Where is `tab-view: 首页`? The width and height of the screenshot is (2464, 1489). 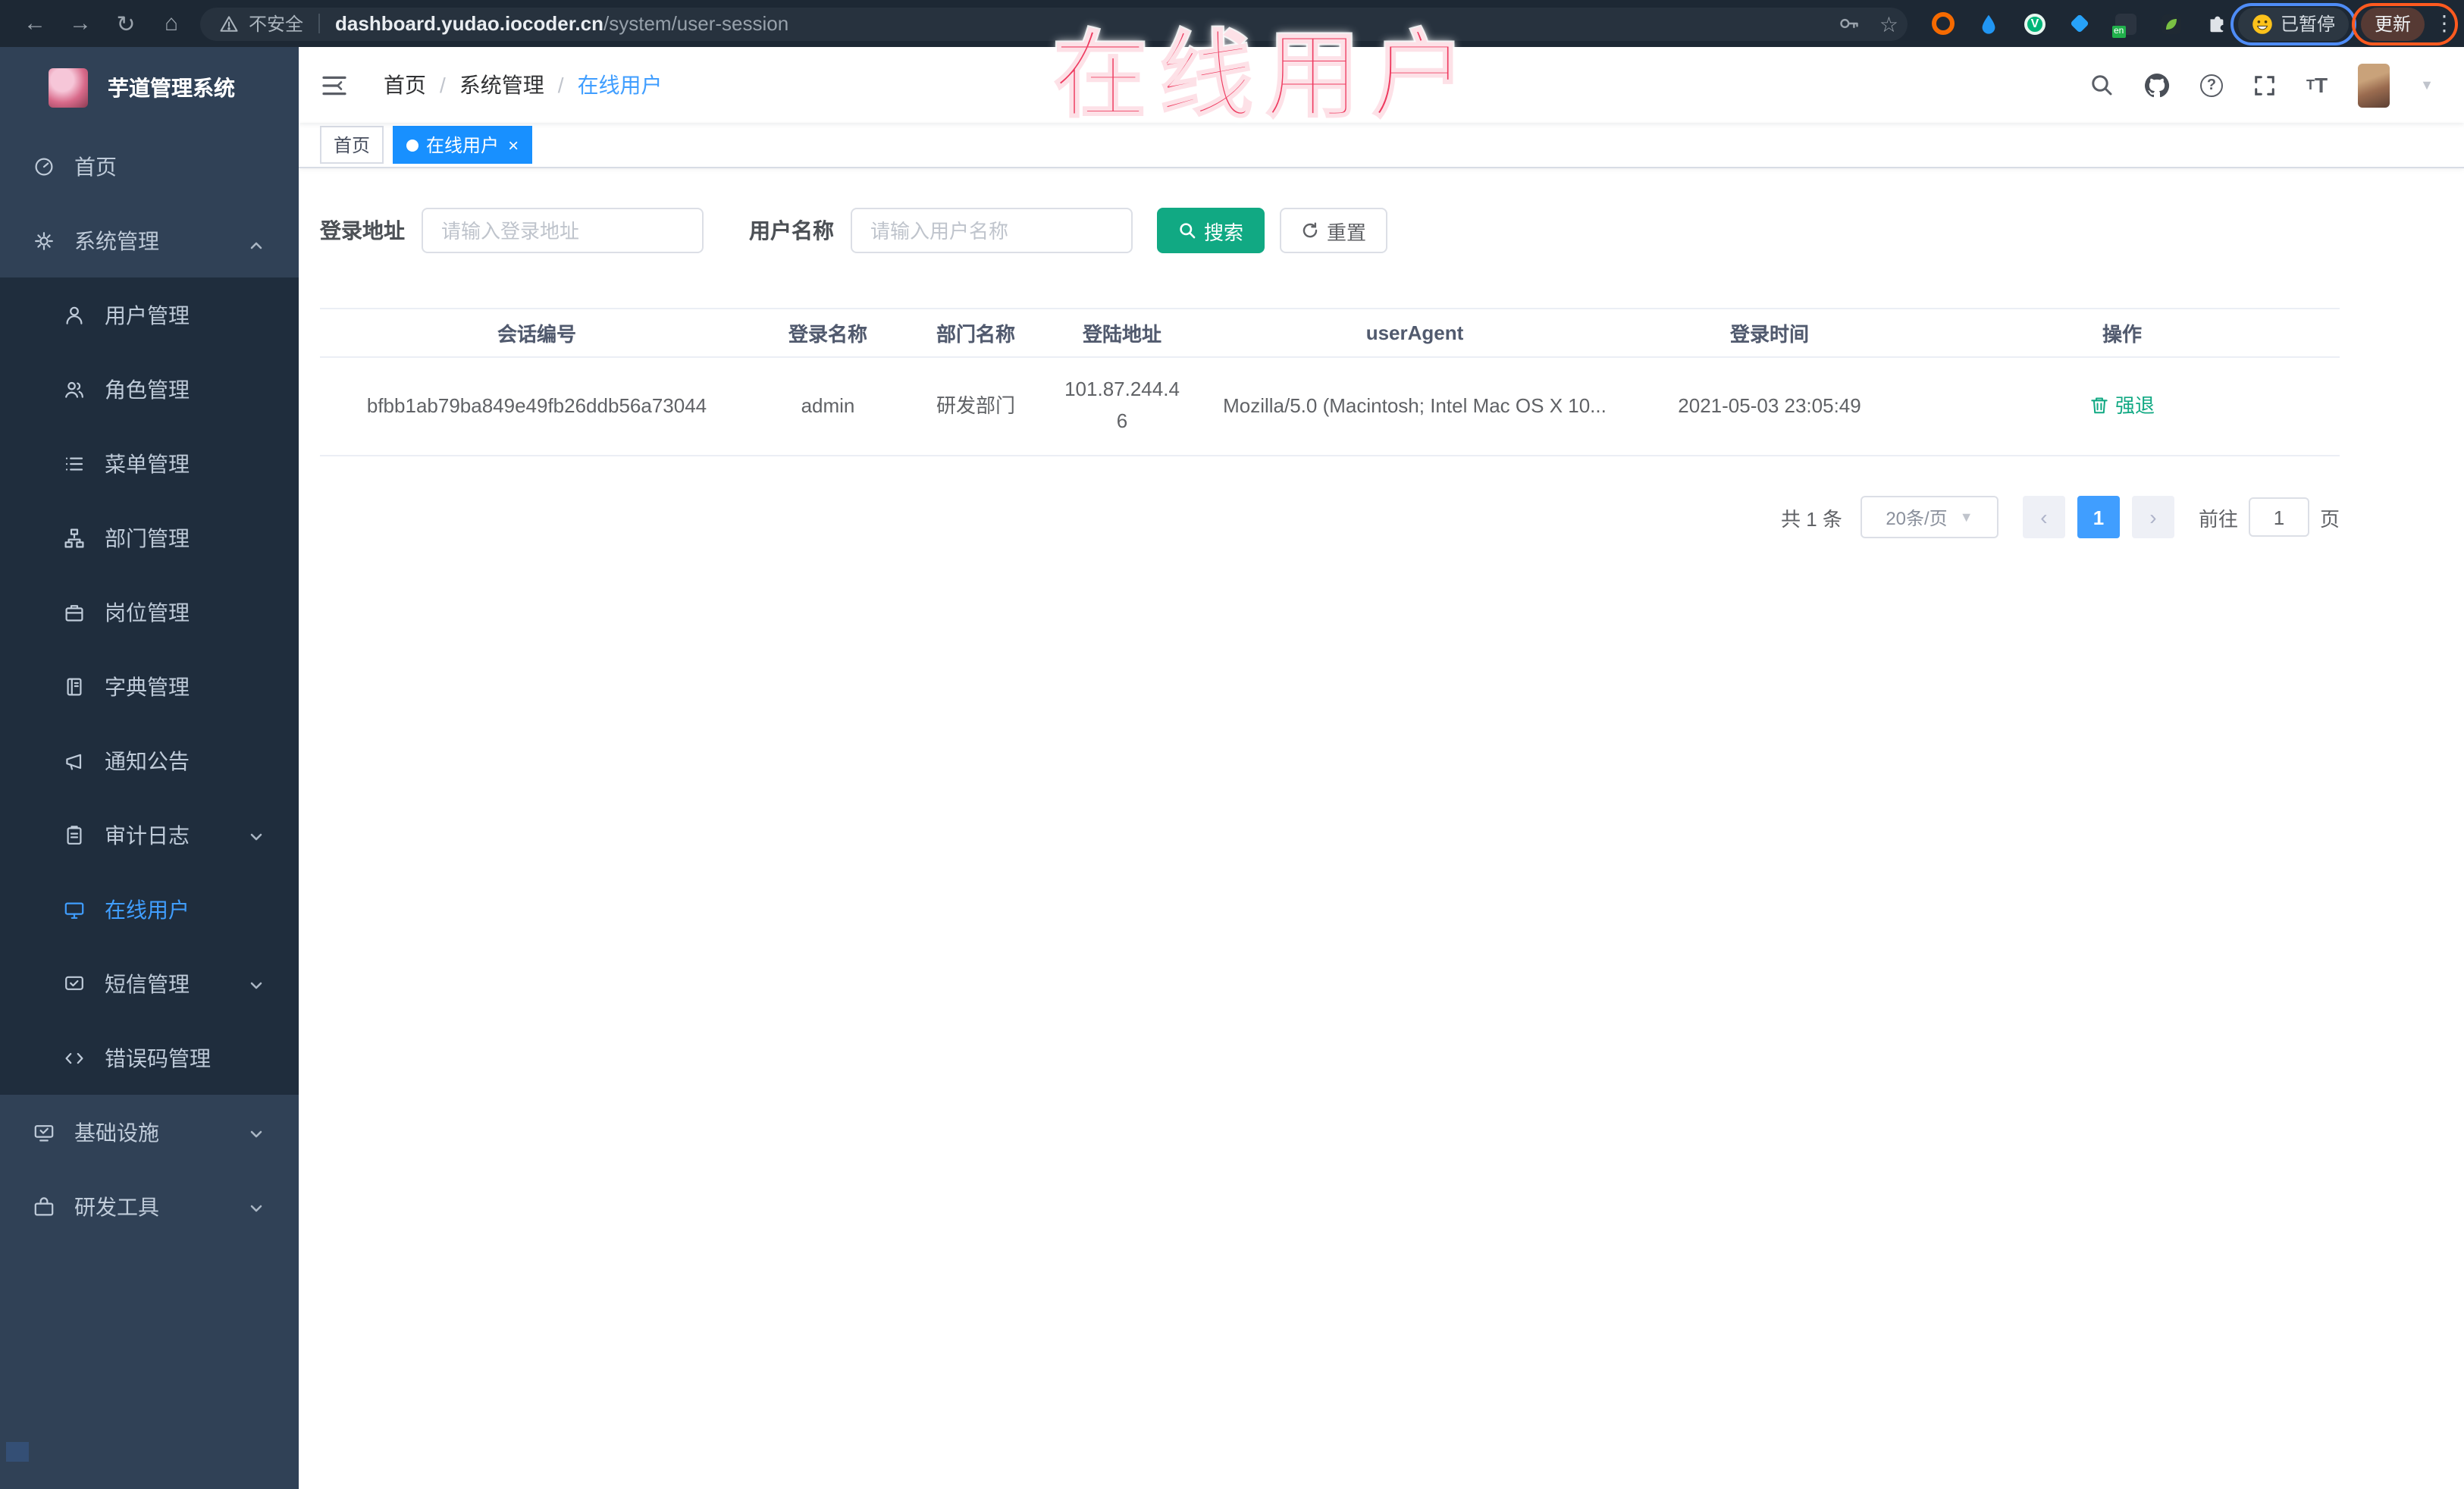 tab-view: 首页 is located at coordinates (352, 145).